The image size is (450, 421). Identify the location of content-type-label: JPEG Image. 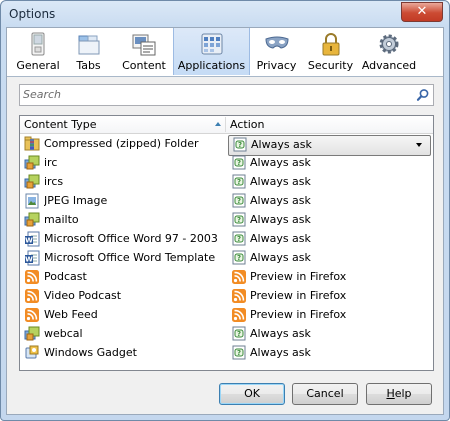
(76, 200).